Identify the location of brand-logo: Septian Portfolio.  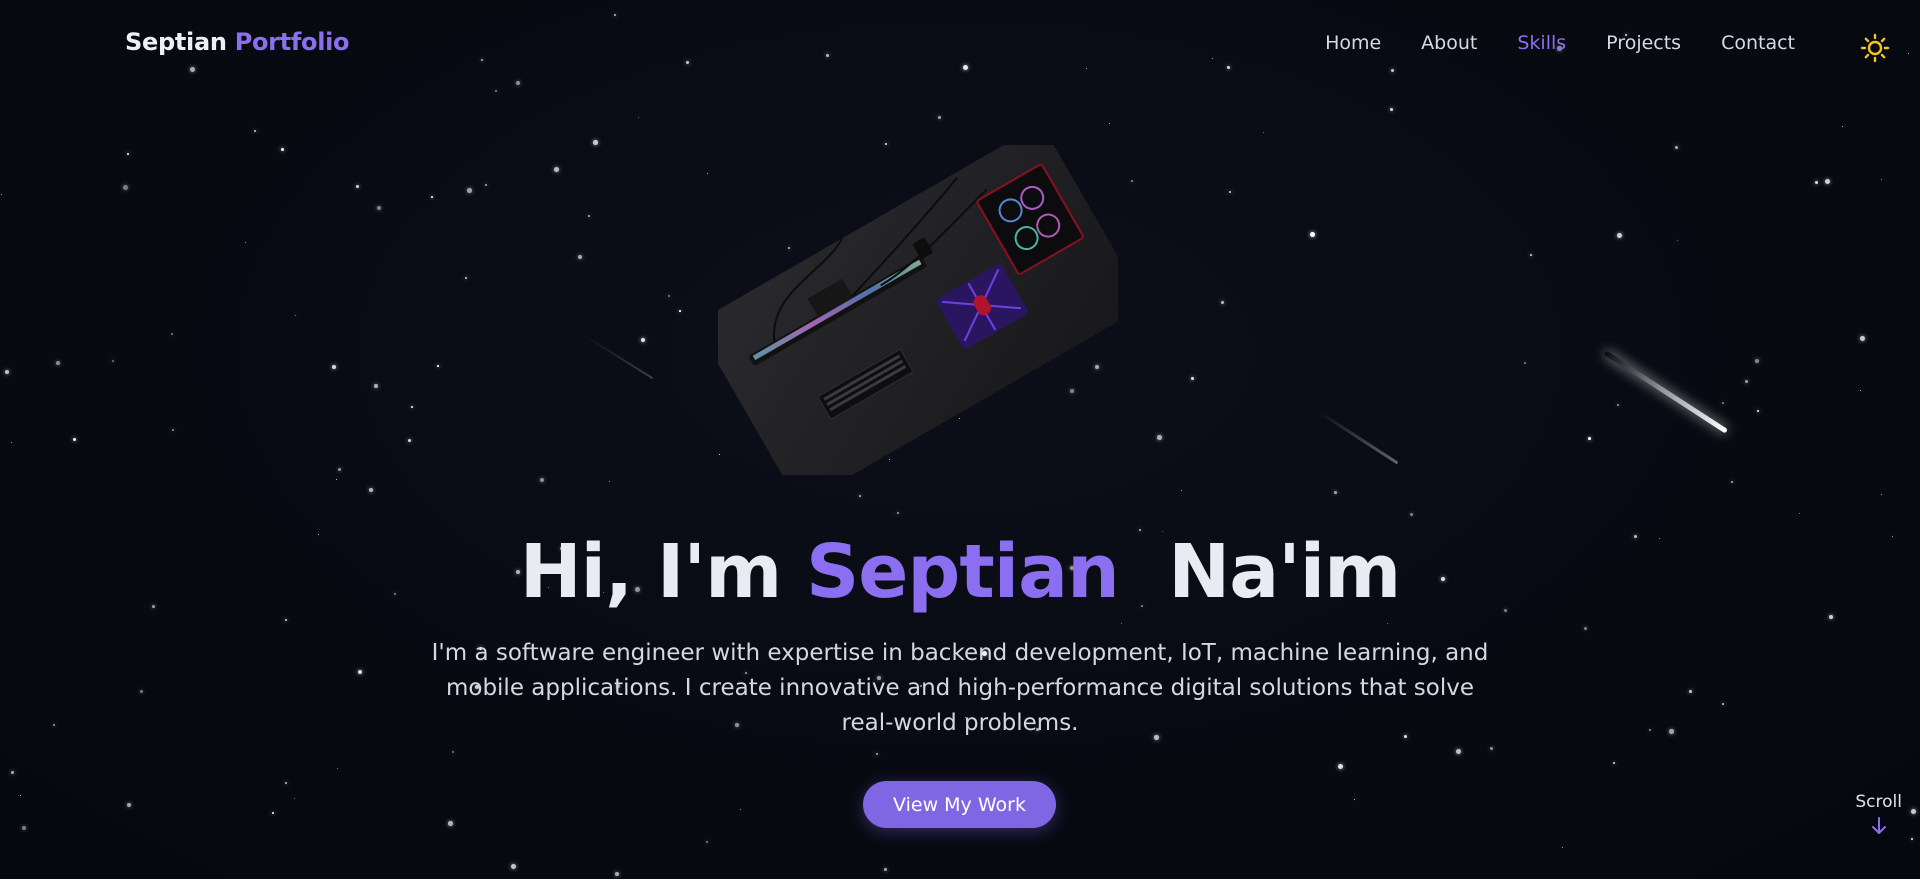
(237, 42).